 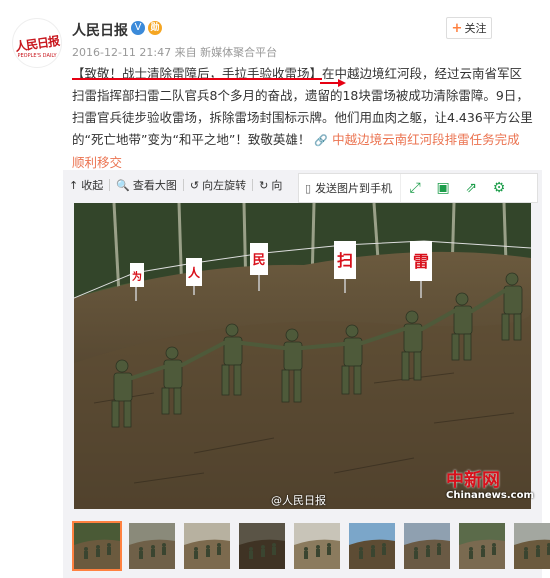 I want to click on magnifier-icon: 🔍, so click(x=123, y=185).